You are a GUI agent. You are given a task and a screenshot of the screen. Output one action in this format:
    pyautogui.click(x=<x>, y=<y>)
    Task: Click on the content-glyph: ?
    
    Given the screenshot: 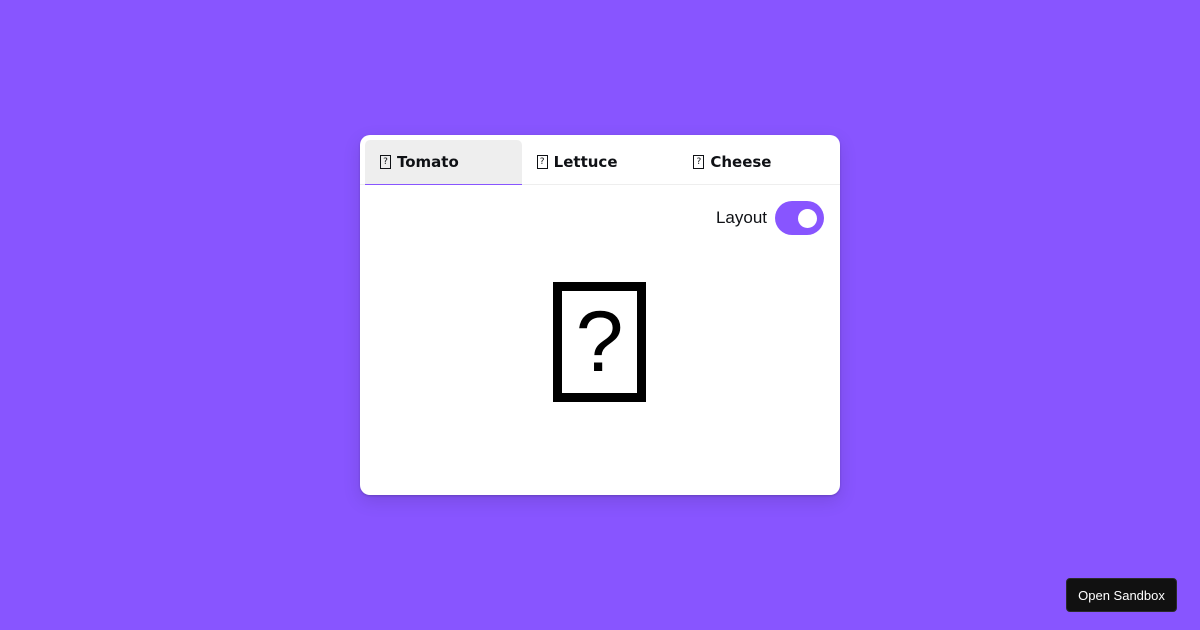 What is the action you would take?
    pyautogui.click(x=599, y=342)
    